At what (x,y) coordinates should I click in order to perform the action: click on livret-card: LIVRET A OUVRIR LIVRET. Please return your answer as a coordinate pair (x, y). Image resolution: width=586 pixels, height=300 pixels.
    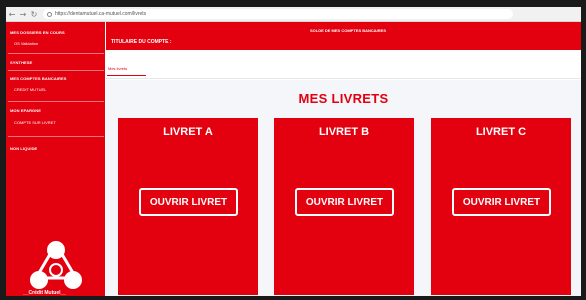
    Looking at the image, I should click on (188, 206).